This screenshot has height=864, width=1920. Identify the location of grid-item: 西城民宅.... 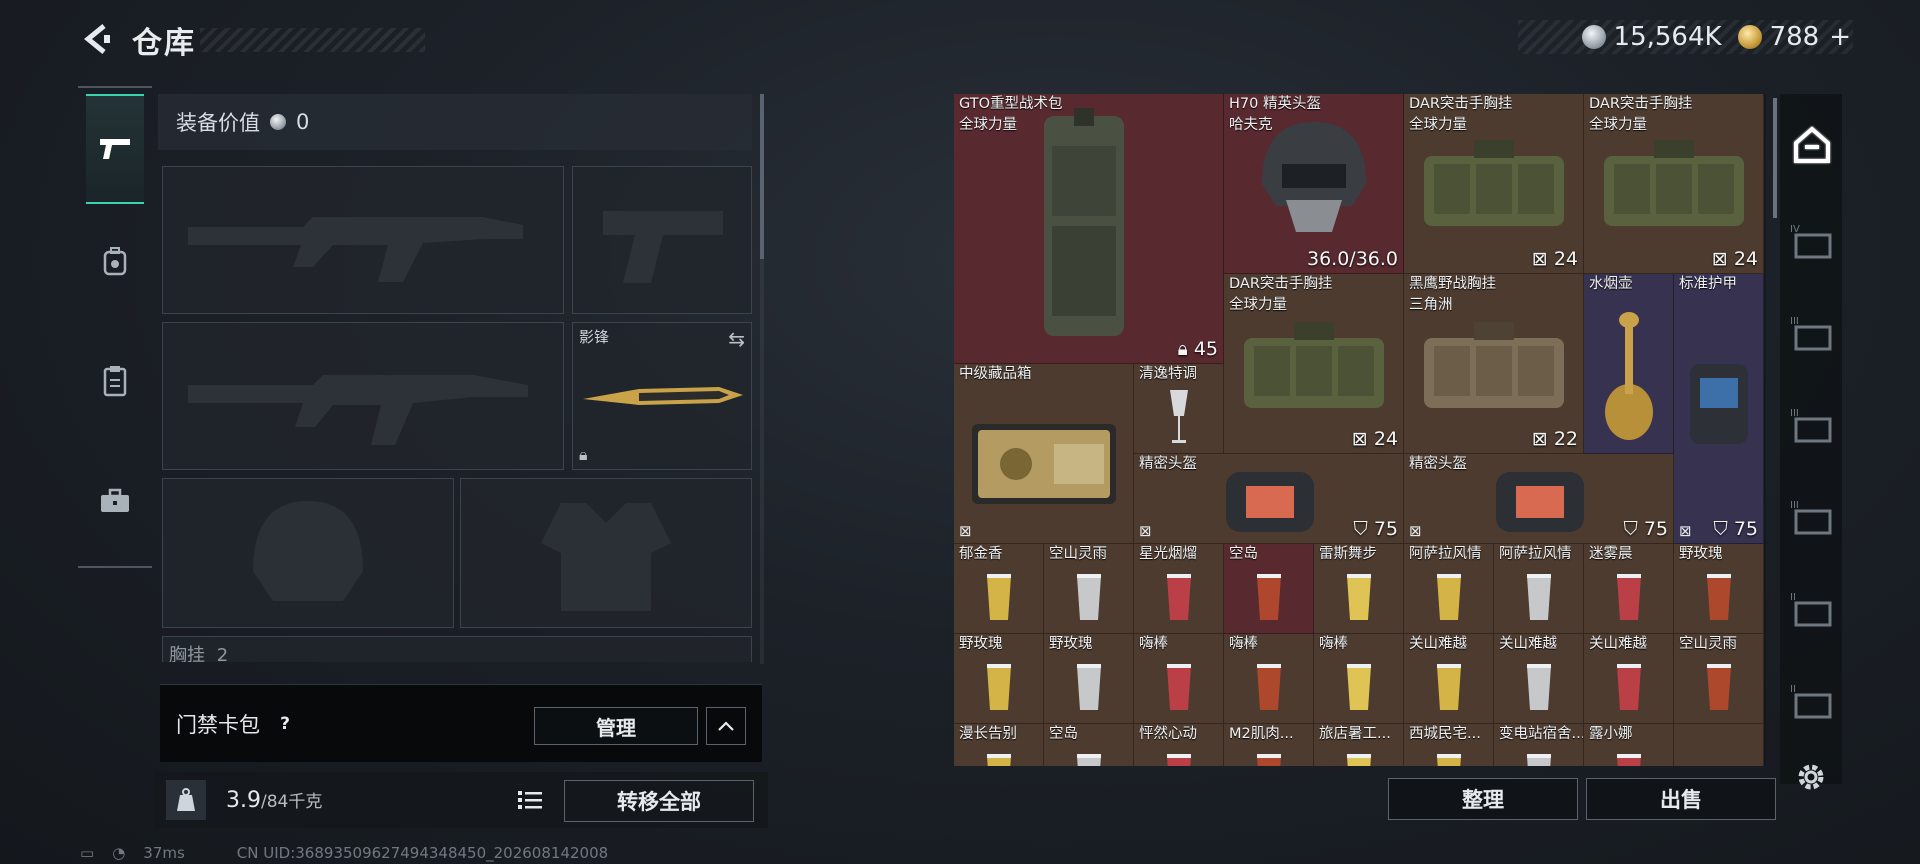
(1449, 745).